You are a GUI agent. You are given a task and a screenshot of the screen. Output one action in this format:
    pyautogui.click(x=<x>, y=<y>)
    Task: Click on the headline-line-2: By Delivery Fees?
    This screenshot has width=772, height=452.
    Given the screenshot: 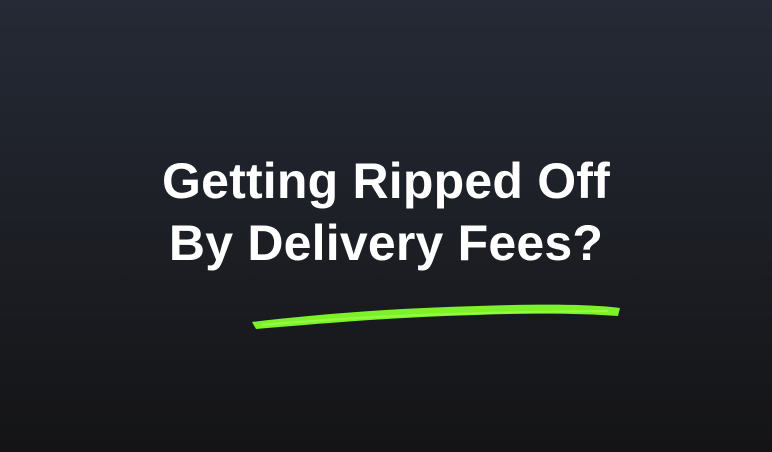 What is the action you would take?
    pyautogui.click(x=386, y=243)
    